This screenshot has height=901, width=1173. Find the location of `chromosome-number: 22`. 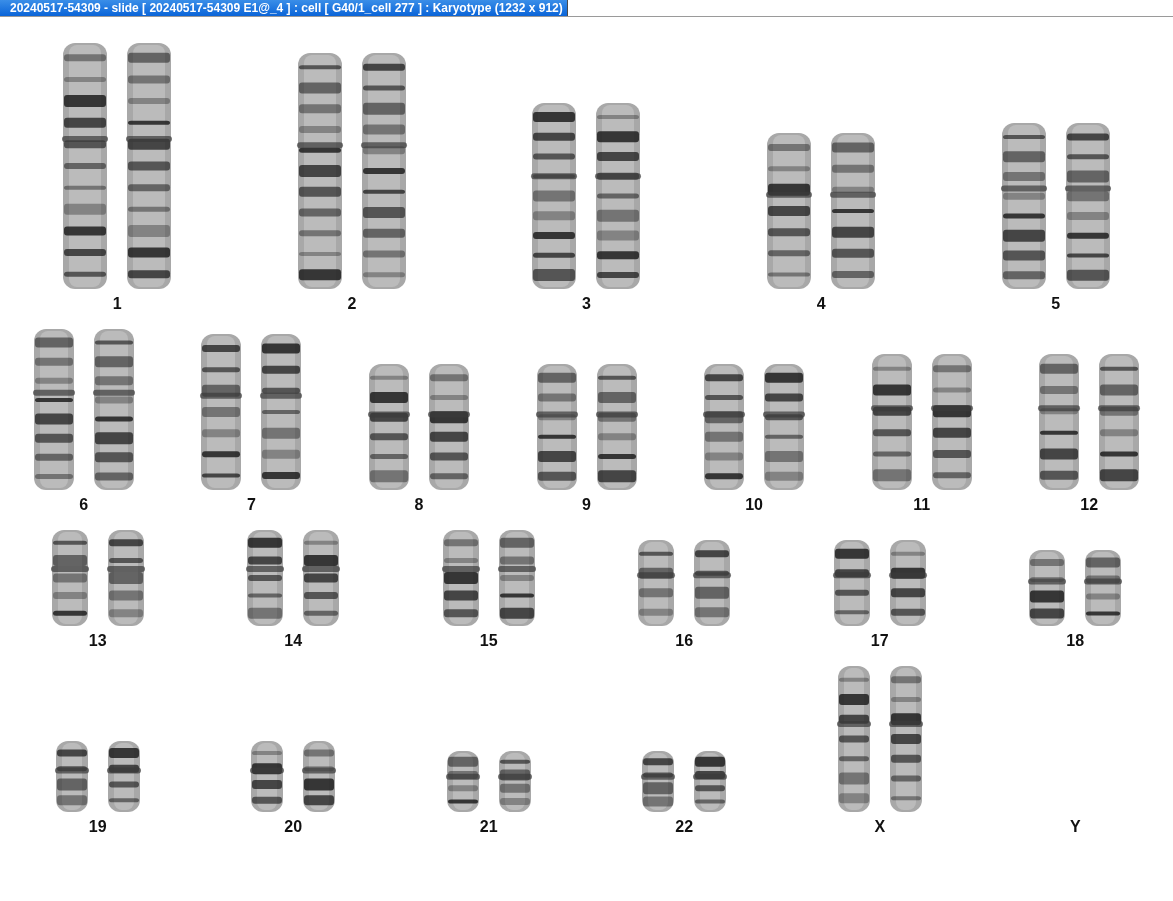

chromosome-number: 22 is located at coordinates (684, 827).